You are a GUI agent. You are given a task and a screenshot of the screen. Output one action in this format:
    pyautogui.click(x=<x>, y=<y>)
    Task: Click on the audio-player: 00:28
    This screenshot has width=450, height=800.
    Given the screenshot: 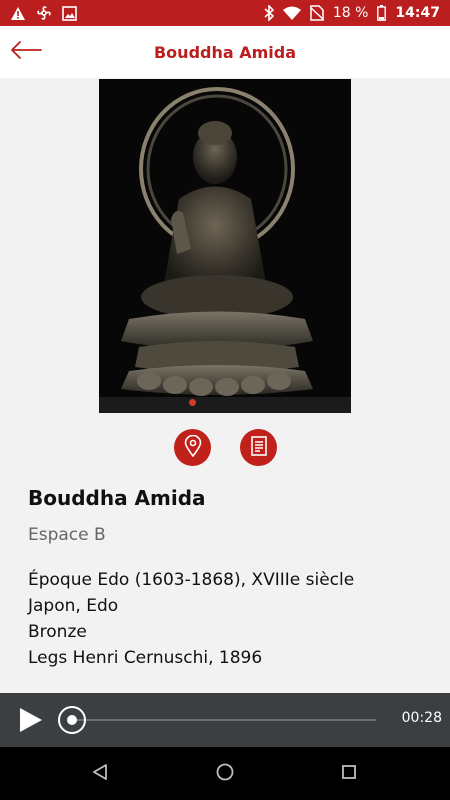 What is the action you would take?
    pyautogui.click(x=225, y=720)
    